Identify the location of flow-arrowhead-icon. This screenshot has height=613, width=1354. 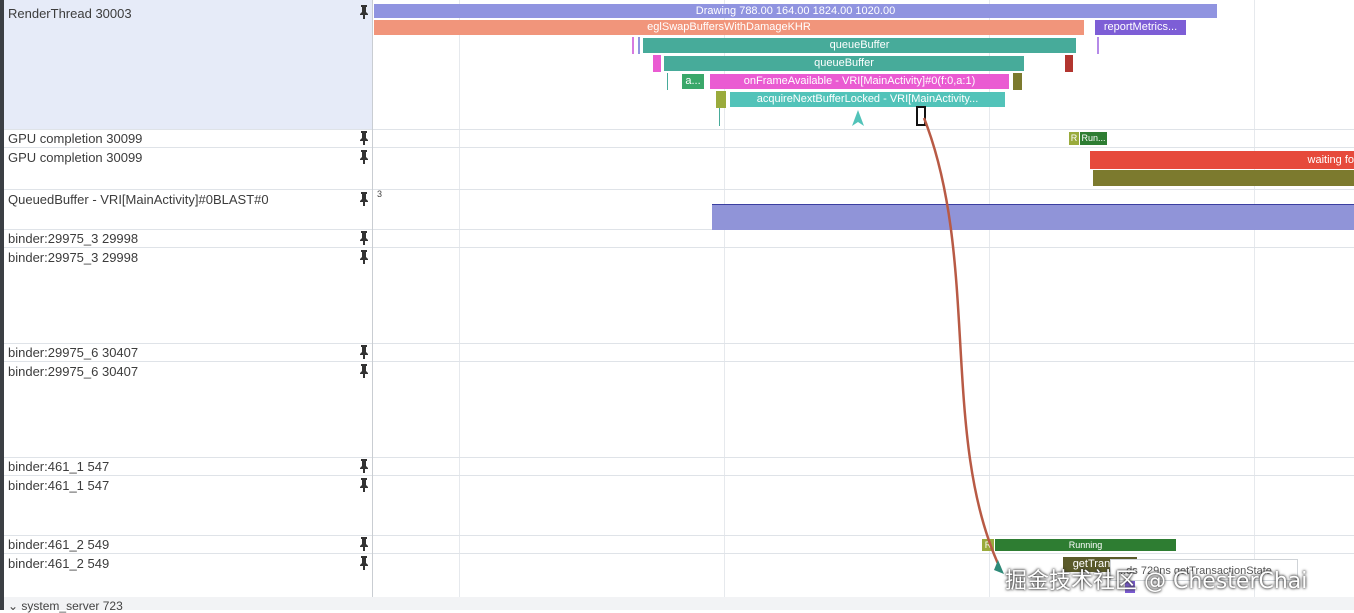
(999, 567).